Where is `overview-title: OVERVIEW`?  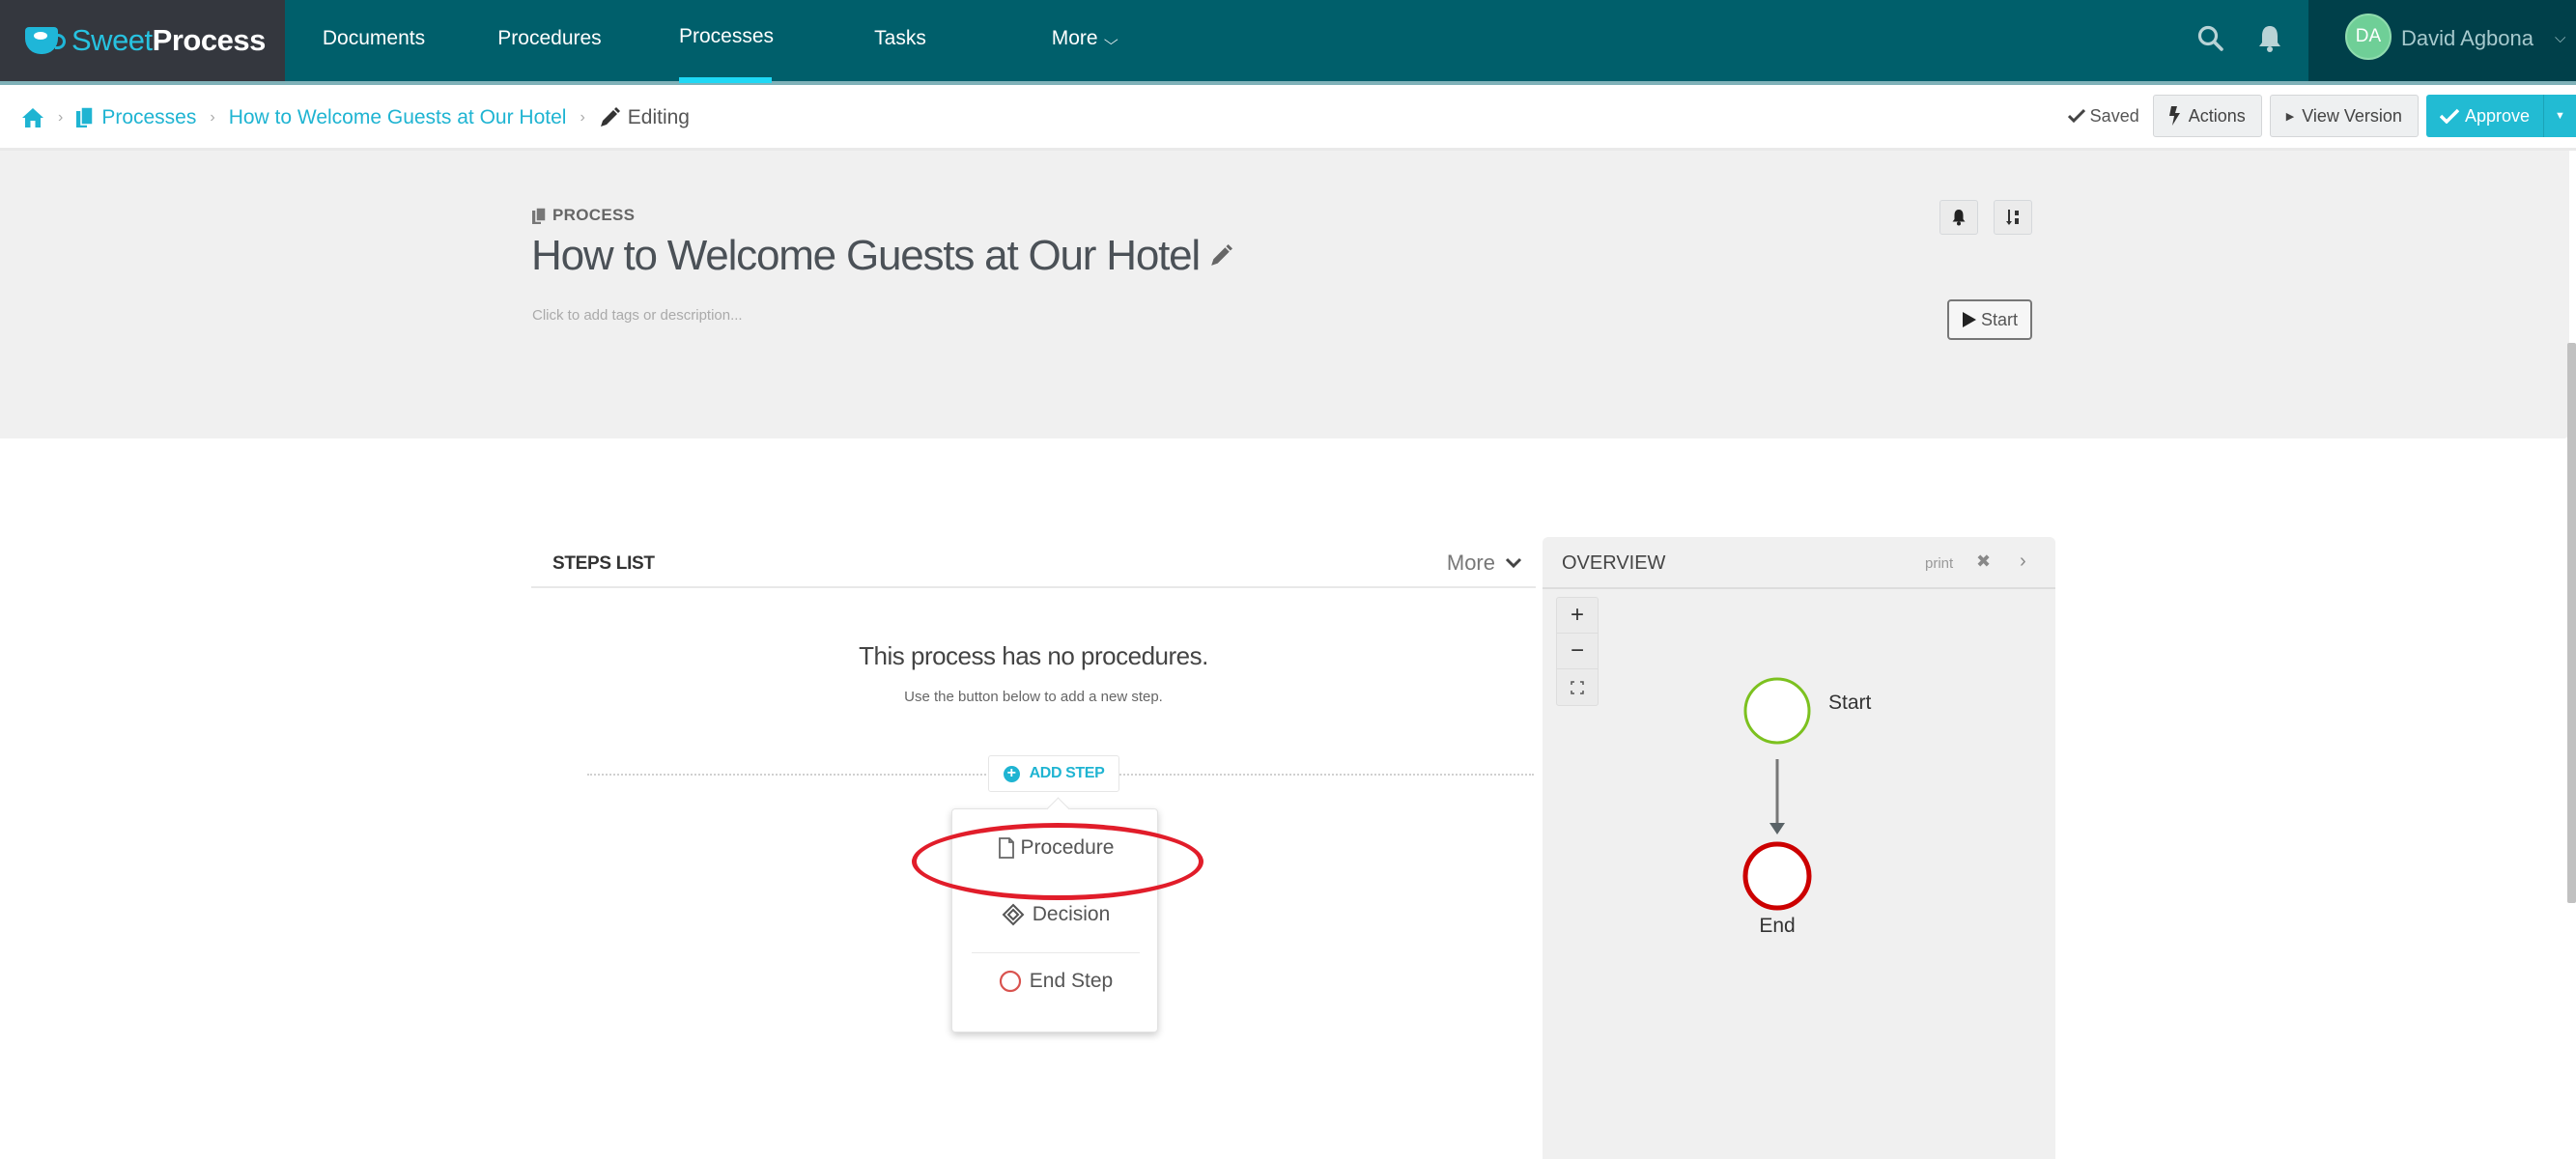 overview-title: OVERVIEW is located at coordinates (1614, 563).